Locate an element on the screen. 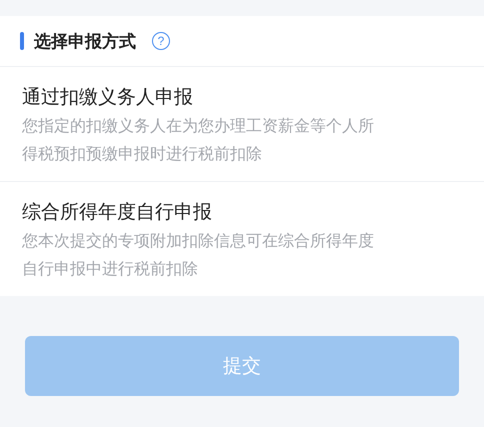  option-description: 您指定的扣缴义务人在为您办理工资薪金等个人所得税预扣预缴申报时进行税前扣除 is located at coordinates (198, 140).